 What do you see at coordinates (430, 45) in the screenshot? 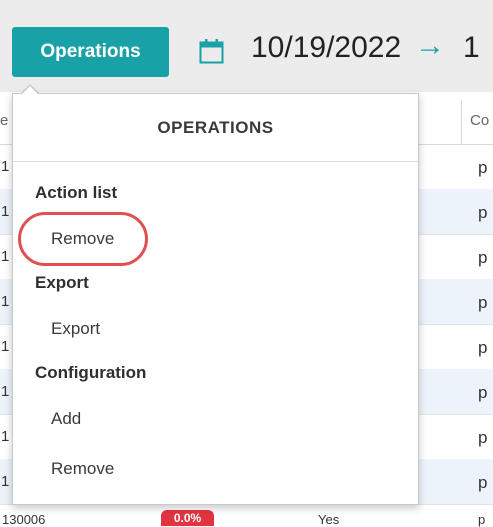
I see `arrow-right-icon: →` at bounding box center [430, 45].